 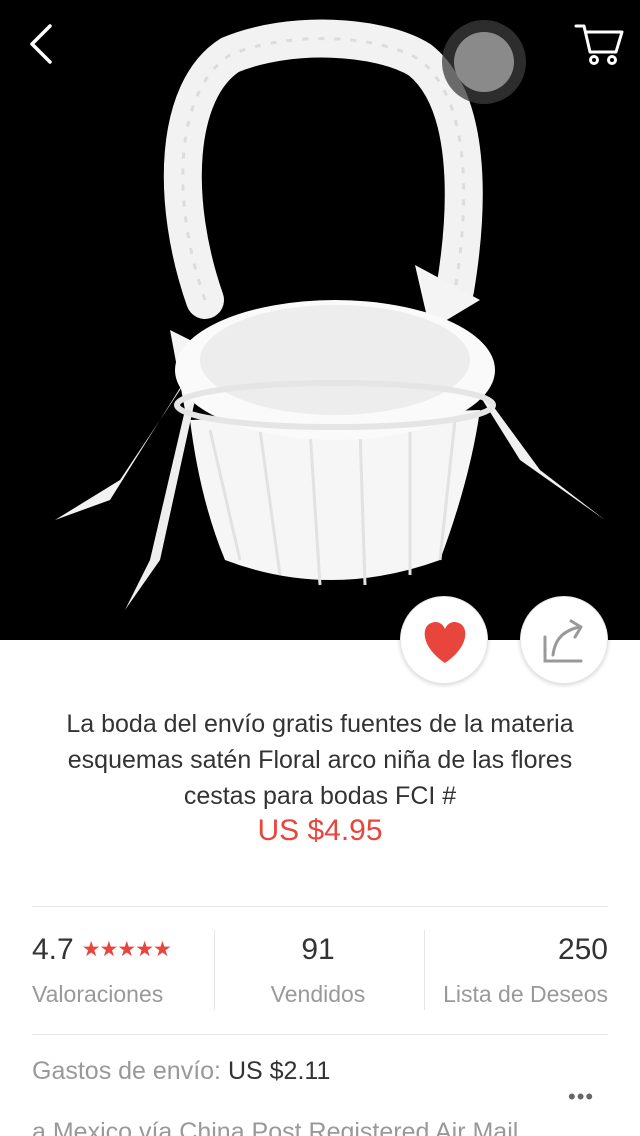 I want to click on shipping-label: Gastos de envío:, so click(x=127, y=1071).